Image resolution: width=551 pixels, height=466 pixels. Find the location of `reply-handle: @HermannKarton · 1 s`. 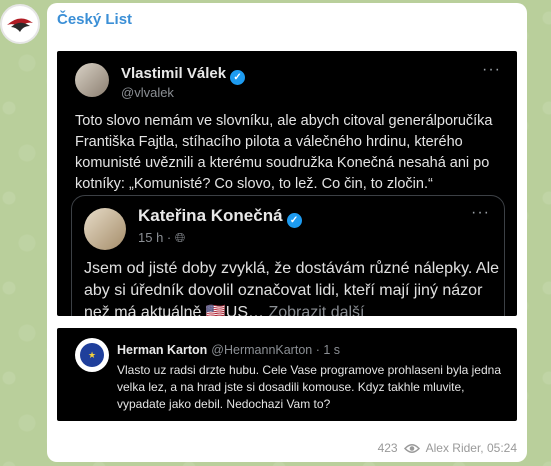

reply-handle: @HermannKarton · 1 s is located at coordinates (276, 350).